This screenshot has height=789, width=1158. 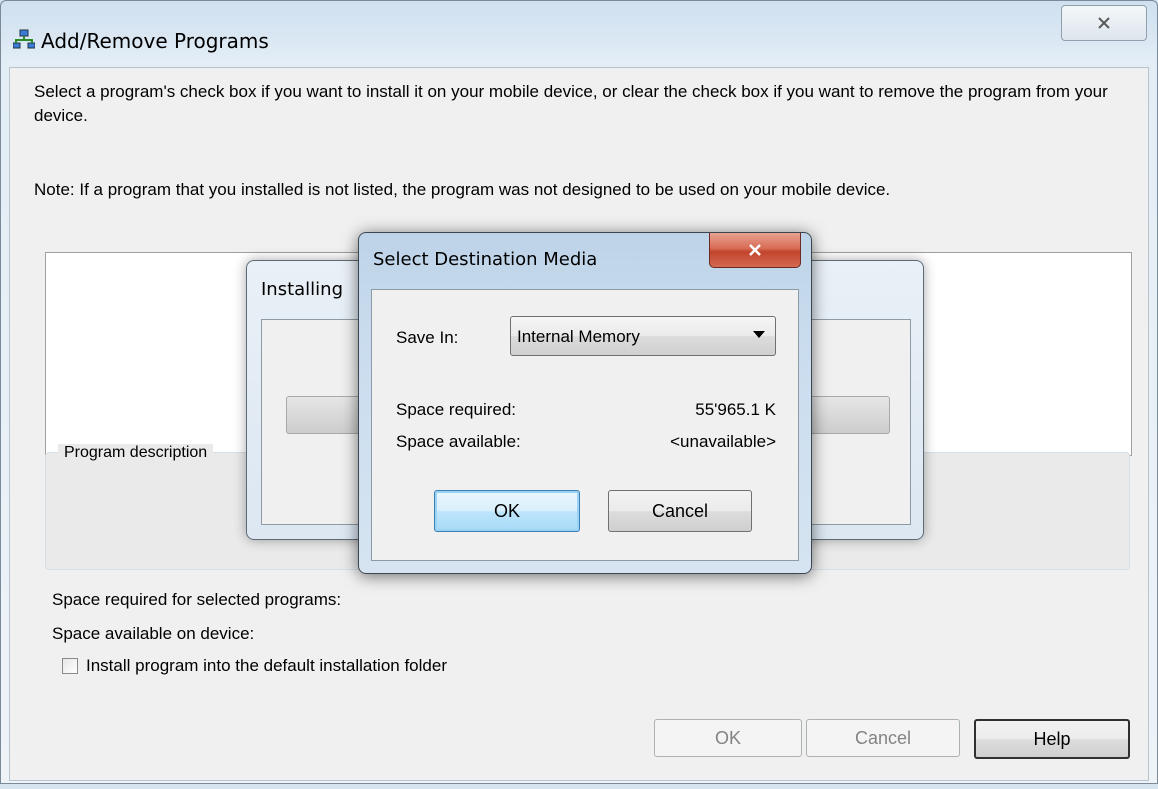 I want to click on destination-close-button, so click(x=755, y=250).